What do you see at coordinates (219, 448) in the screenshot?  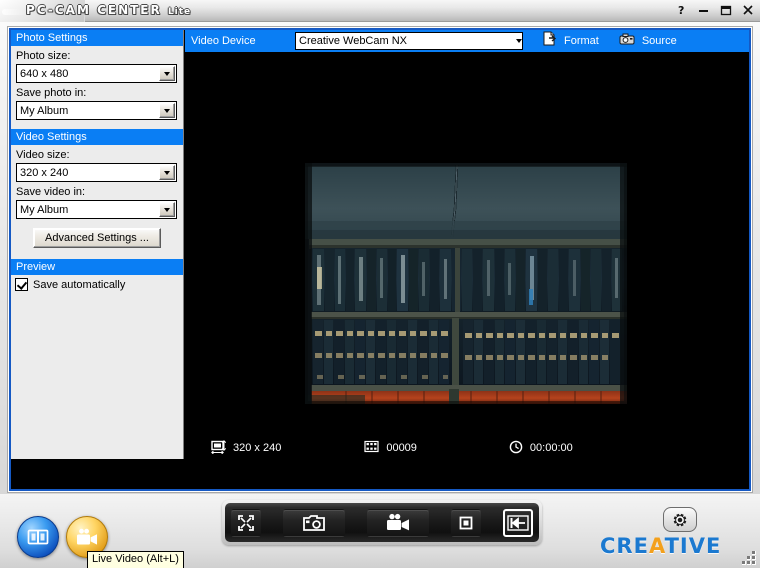 I see `resolution-icon` at bounding box center [219, 448].